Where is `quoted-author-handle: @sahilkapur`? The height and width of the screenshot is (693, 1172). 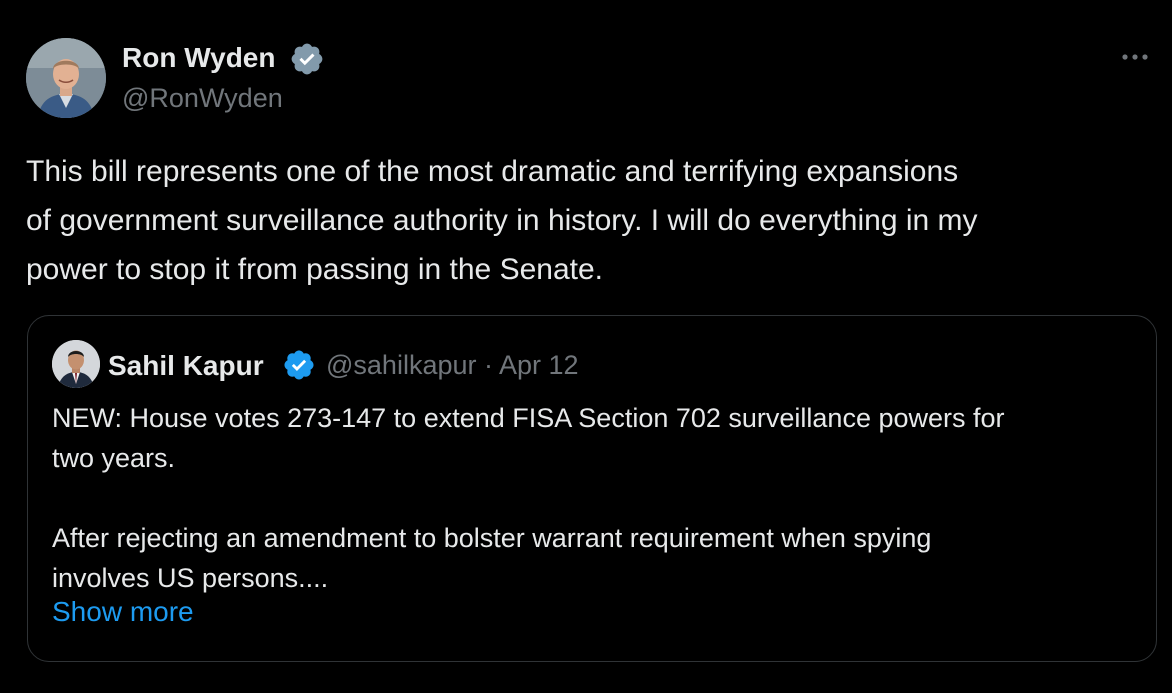 quoted-author-handle: @sahilkapur is located at coordinates (401, 365).